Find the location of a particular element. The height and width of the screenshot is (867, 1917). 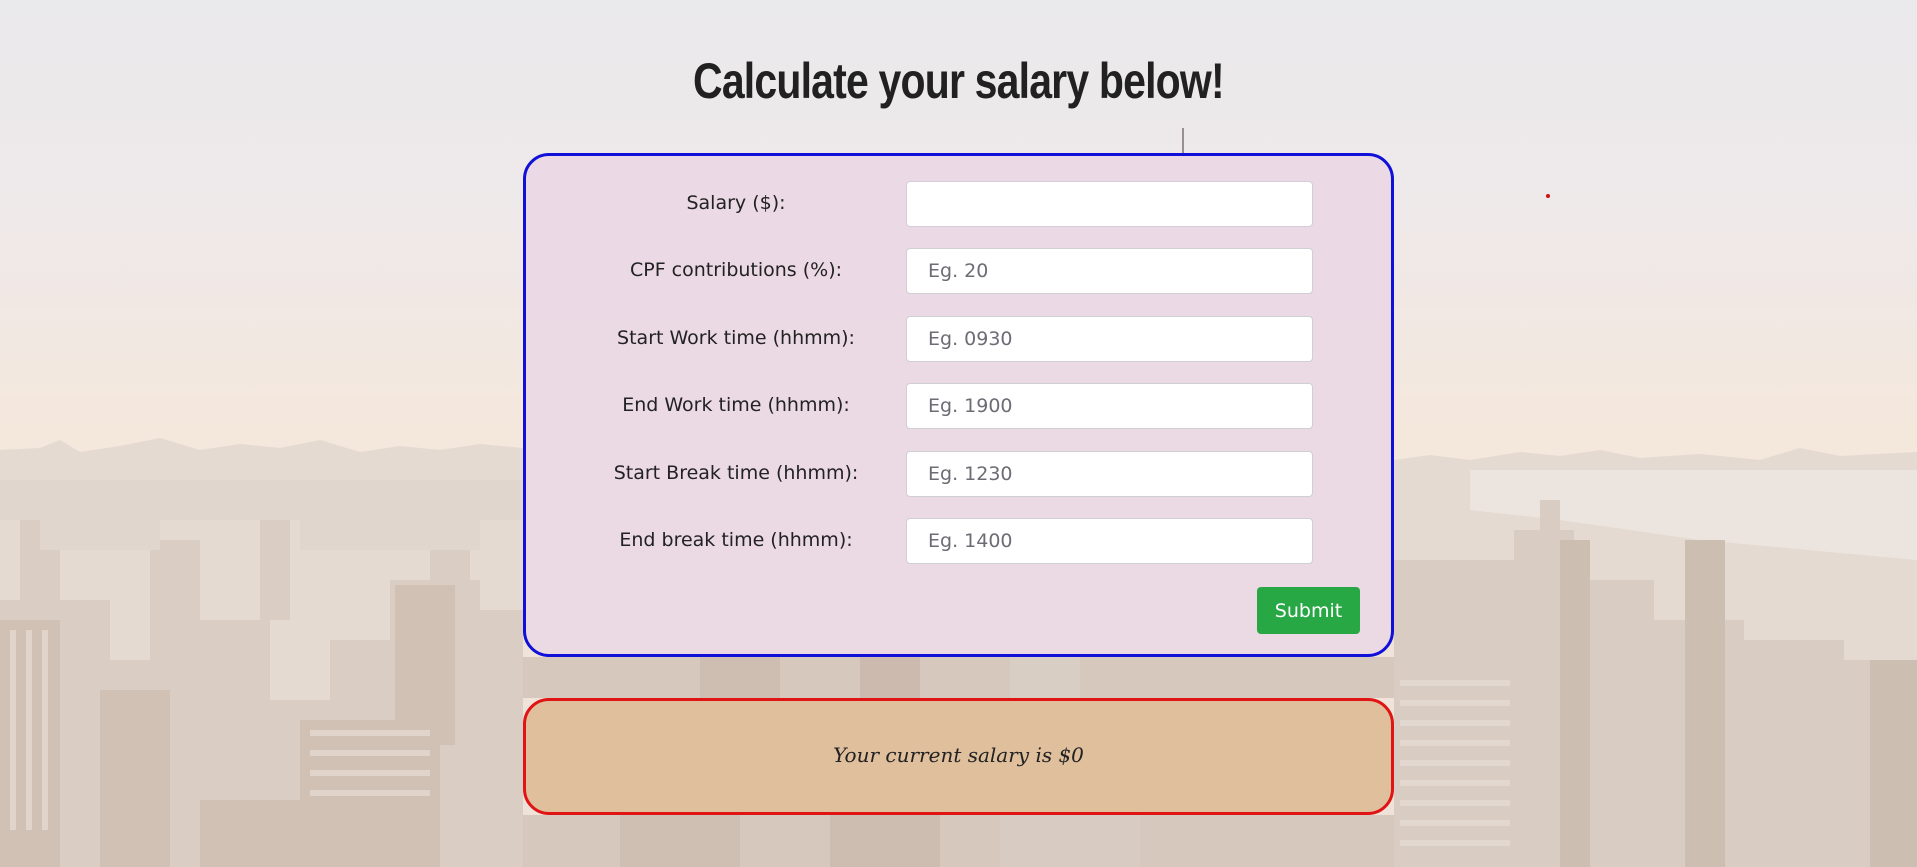

form-row-end-break: End break time (hhmm): is located at coordinates (958, 541).